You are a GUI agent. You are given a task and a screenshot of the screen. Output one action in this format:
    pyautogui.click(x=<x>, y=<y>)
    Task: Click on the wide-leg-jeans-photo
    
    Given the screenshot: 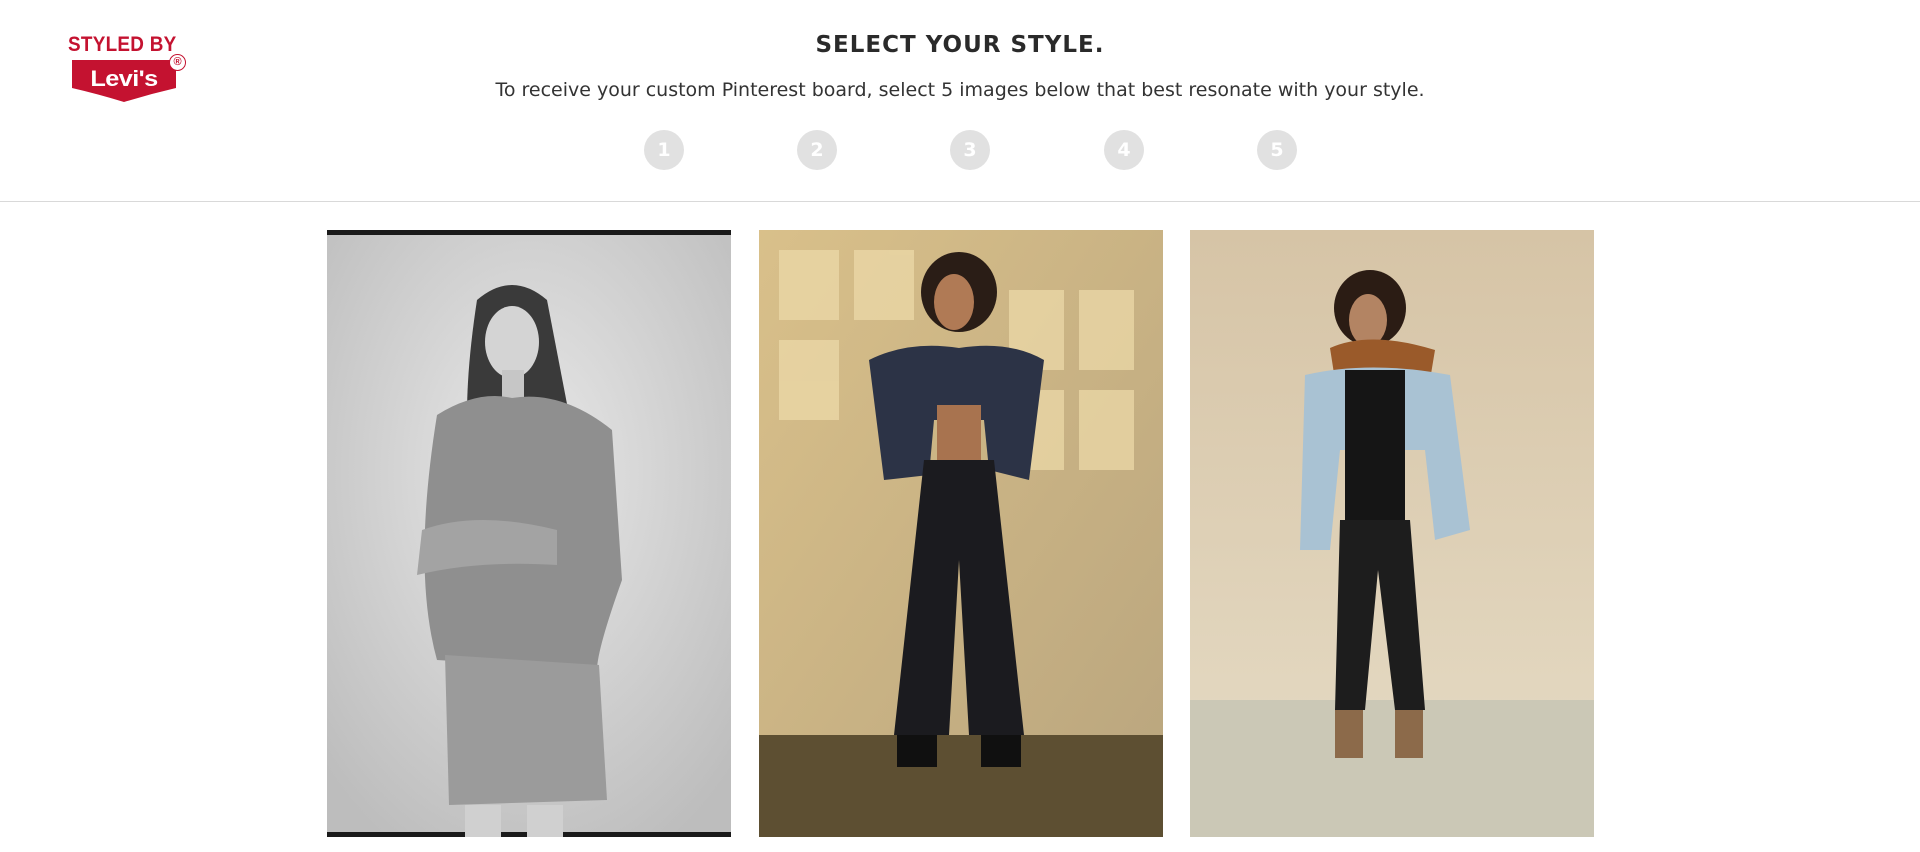 What is the action you would take?
    pyautogui.click(x=961, y=533)
    